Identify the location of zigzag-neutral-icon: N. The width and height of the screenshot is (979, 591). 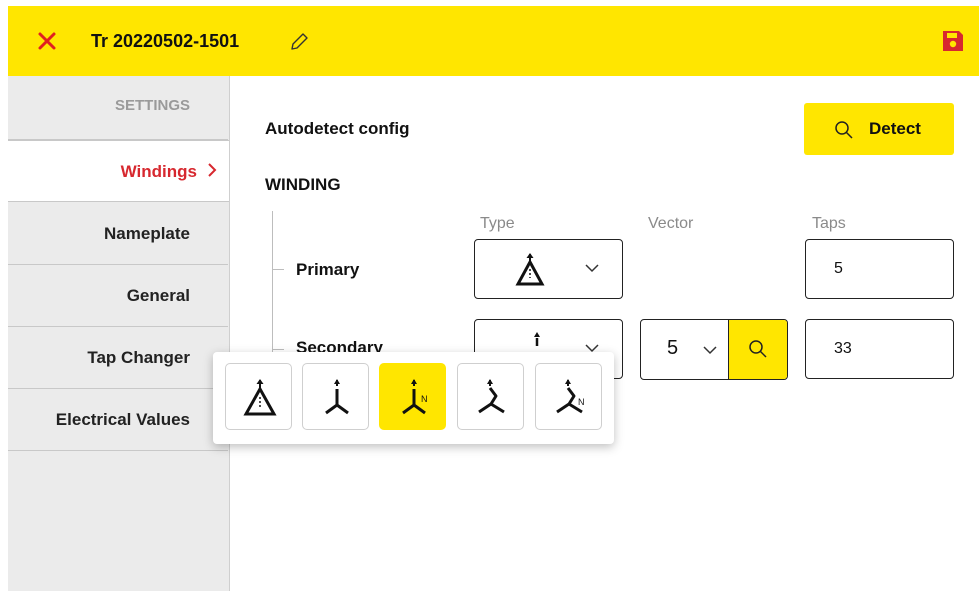
(570, 396).